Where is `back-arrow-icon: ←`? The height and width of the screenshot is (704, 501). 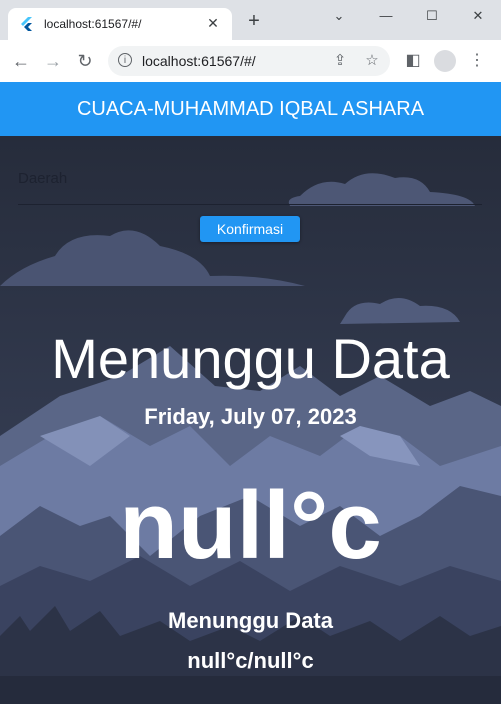
back-arrow-icon: ← is located at coordinates (21, 61).